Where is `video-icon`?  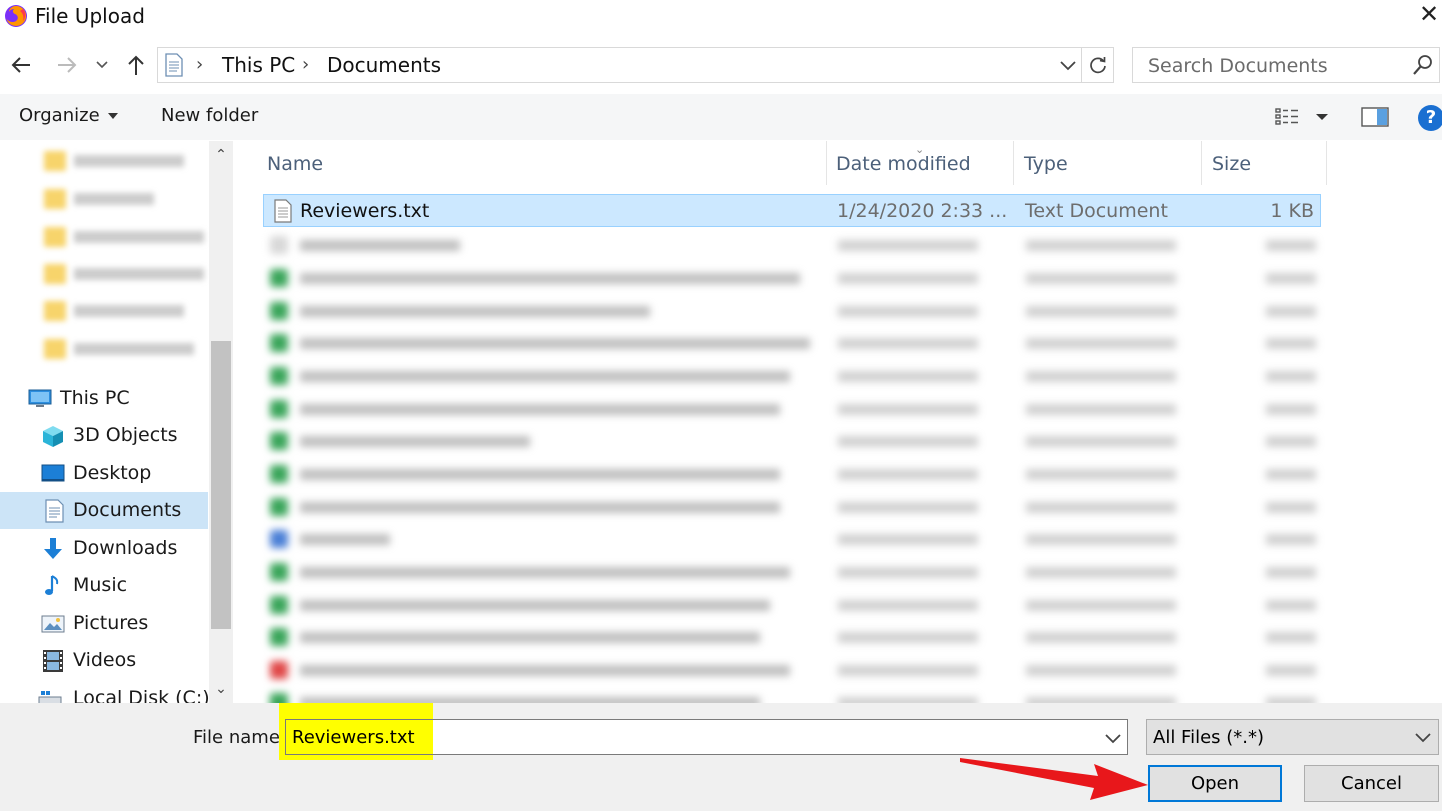
video-icon is located at coordinates (53, 661).